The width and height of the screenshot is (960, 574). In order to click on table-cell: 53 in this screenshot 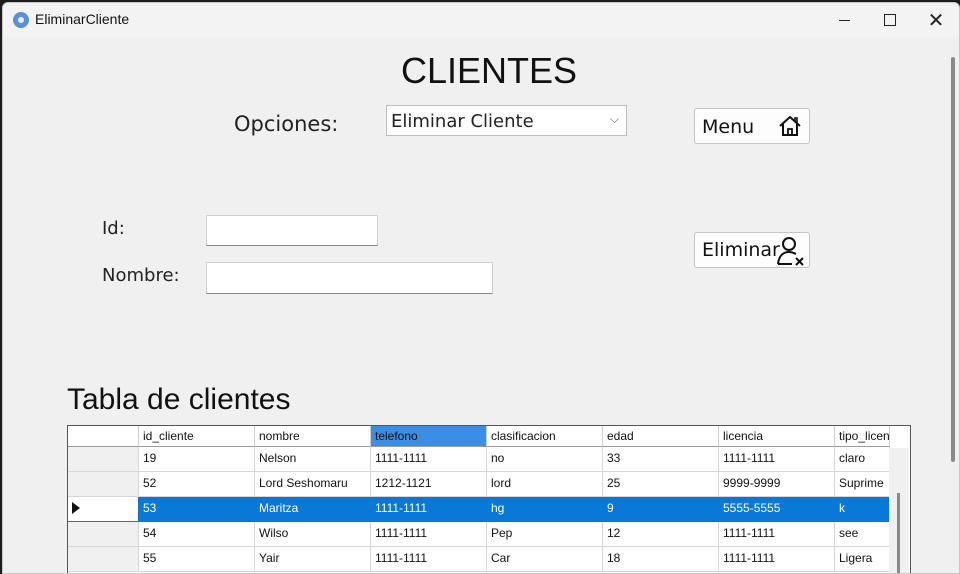, I will do `click(197, 509)`.